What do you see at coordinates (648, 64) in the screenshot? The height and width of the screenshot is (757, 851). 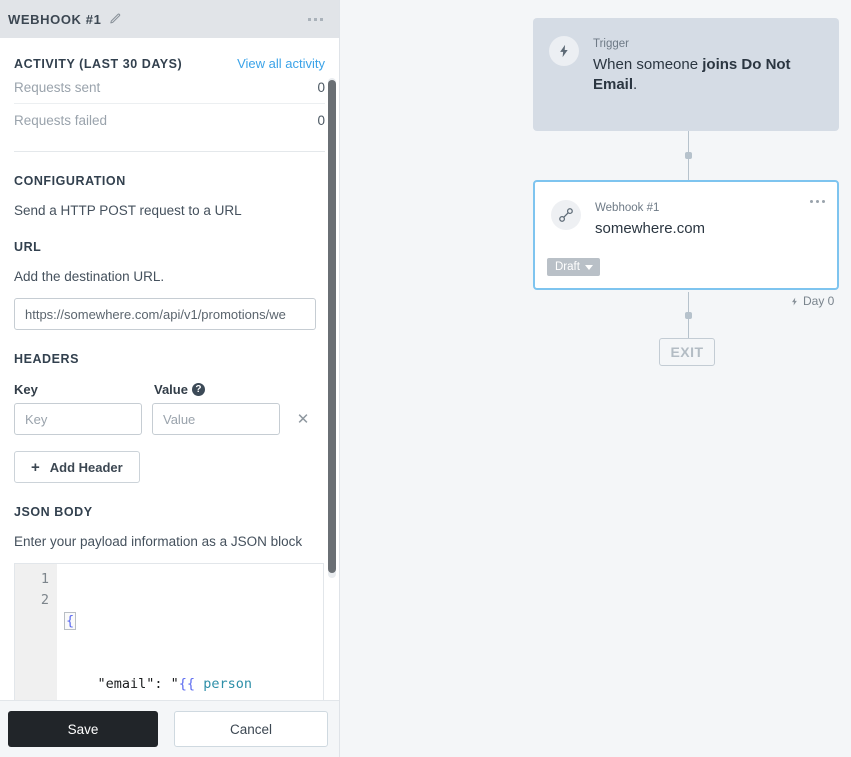 I see `trigger-text-prefix: When someone` at bounding box center [648, 64].